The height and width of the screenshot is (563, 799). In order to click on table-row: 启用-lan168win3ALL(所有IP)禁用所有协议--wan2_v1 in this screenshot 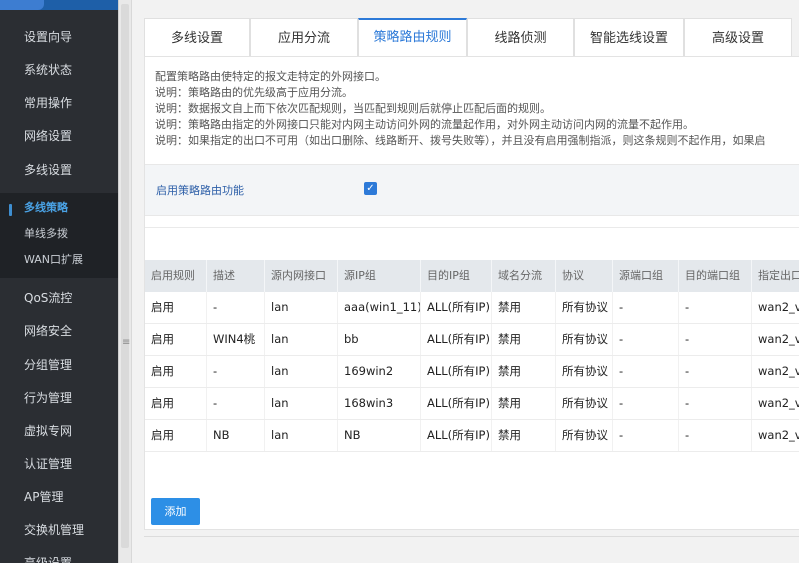, I will do `click(472, 404)`.